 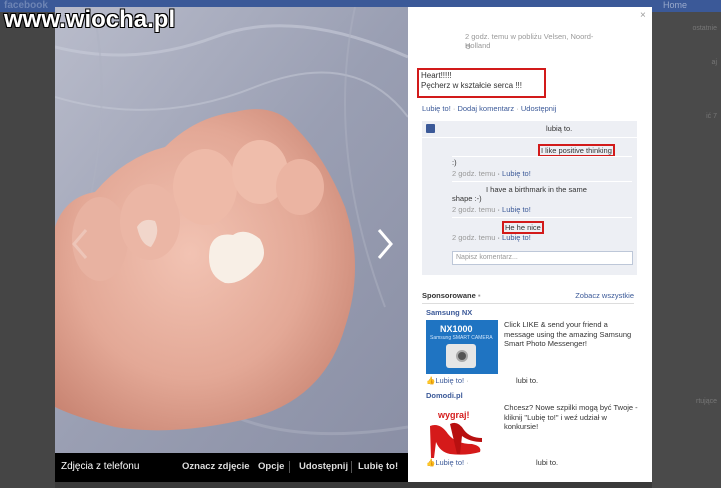 I want to click on share-button: Udostępnij, so click(x=323, y=466).